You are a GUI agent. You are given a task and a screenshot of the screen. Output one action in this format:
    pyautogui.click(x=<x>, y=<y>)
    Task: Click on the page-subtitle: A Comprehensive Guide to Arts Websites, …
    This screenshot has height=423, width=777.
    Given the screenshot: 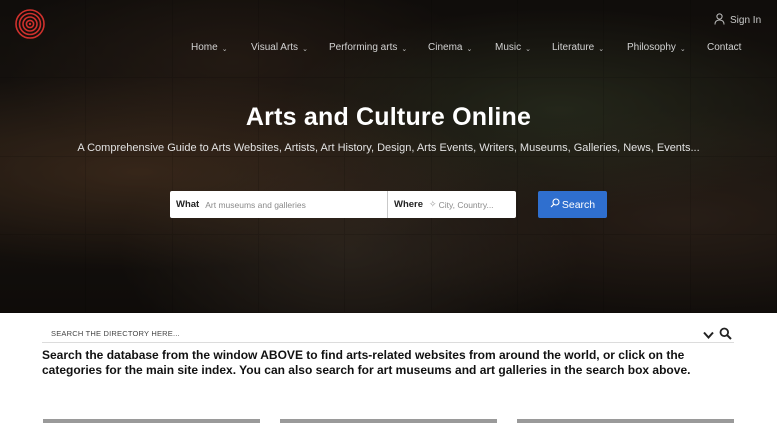 What is the action you would take?
    pyautogui.click(x=388, y=148)
    